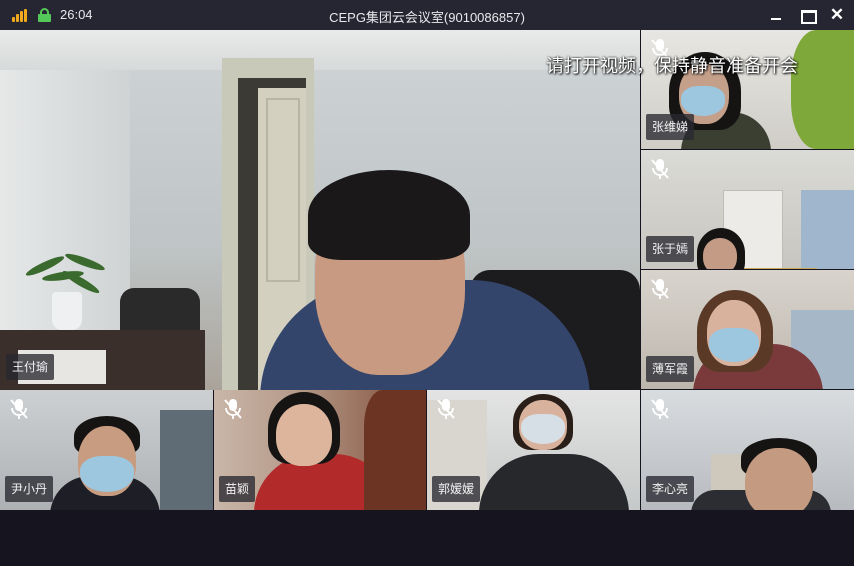 Image resolution: width=854 pixels, height=566 pixels. Describe the element at coordinates (237, 489) in the screenshot. I see `participant-name: 苗颖` at that location.